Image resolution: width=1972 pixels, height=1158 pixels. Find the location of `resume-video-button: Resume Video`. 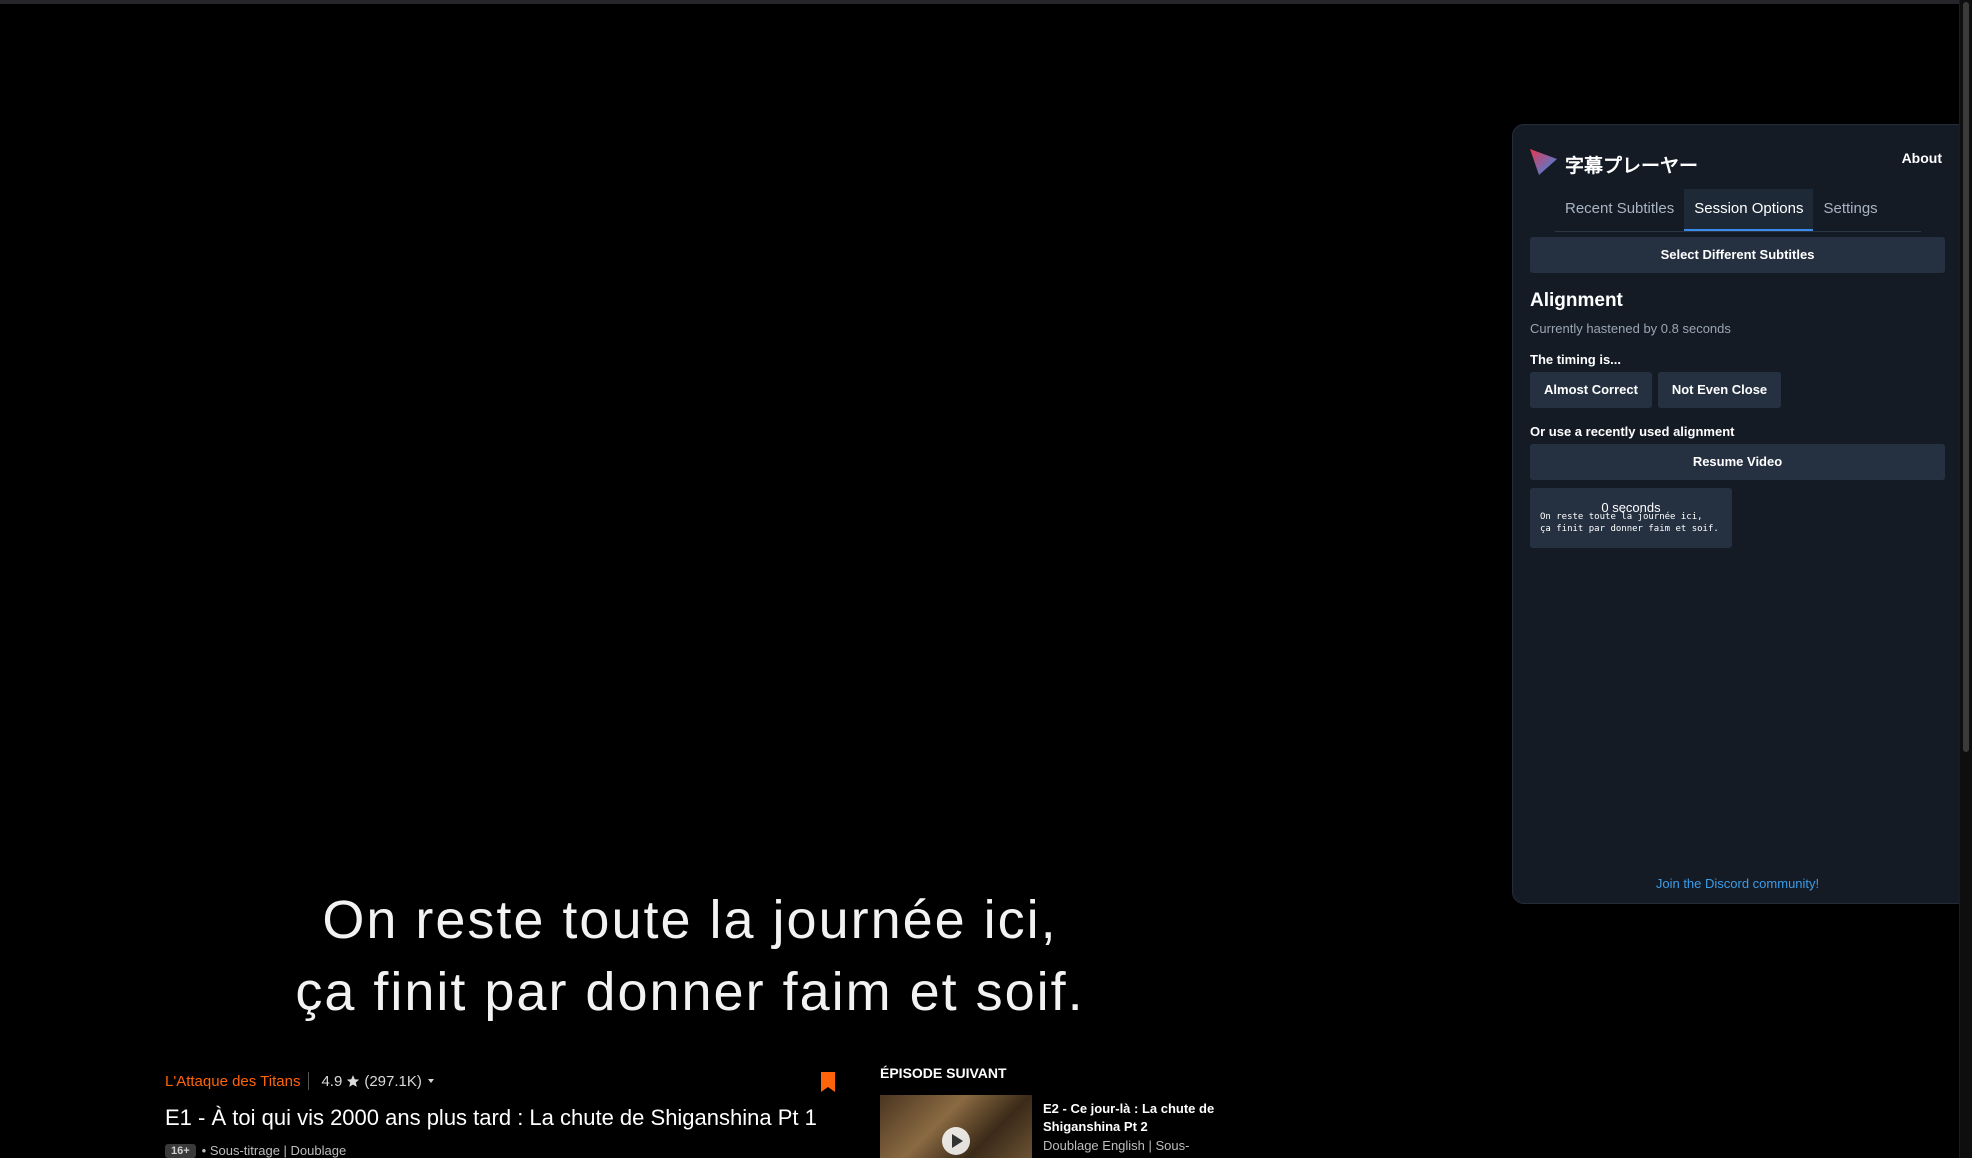

resume-video-button: Resume Video is located at coordinates (1737, 462).